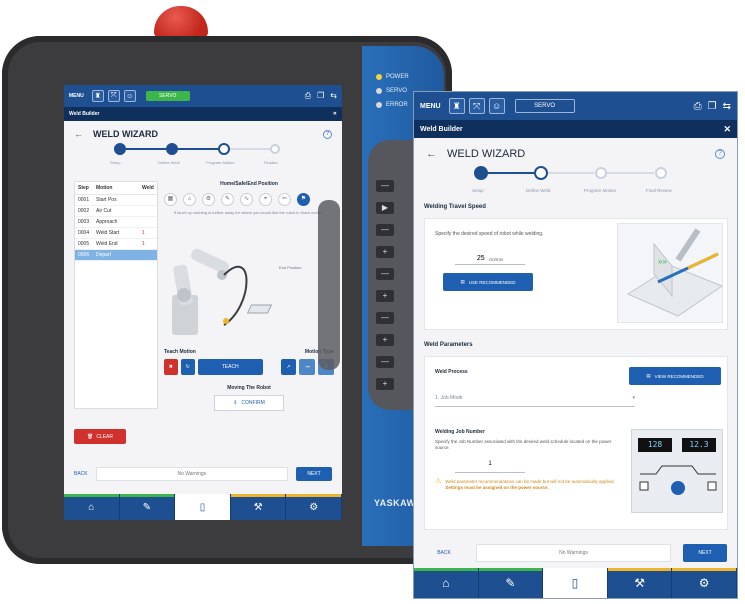 This screenshot has height=604, width=745. What do you see at coordinates (227, 199) in the screenshot?
I see `torch-icon: ✎` at bounding box center [227, 199].